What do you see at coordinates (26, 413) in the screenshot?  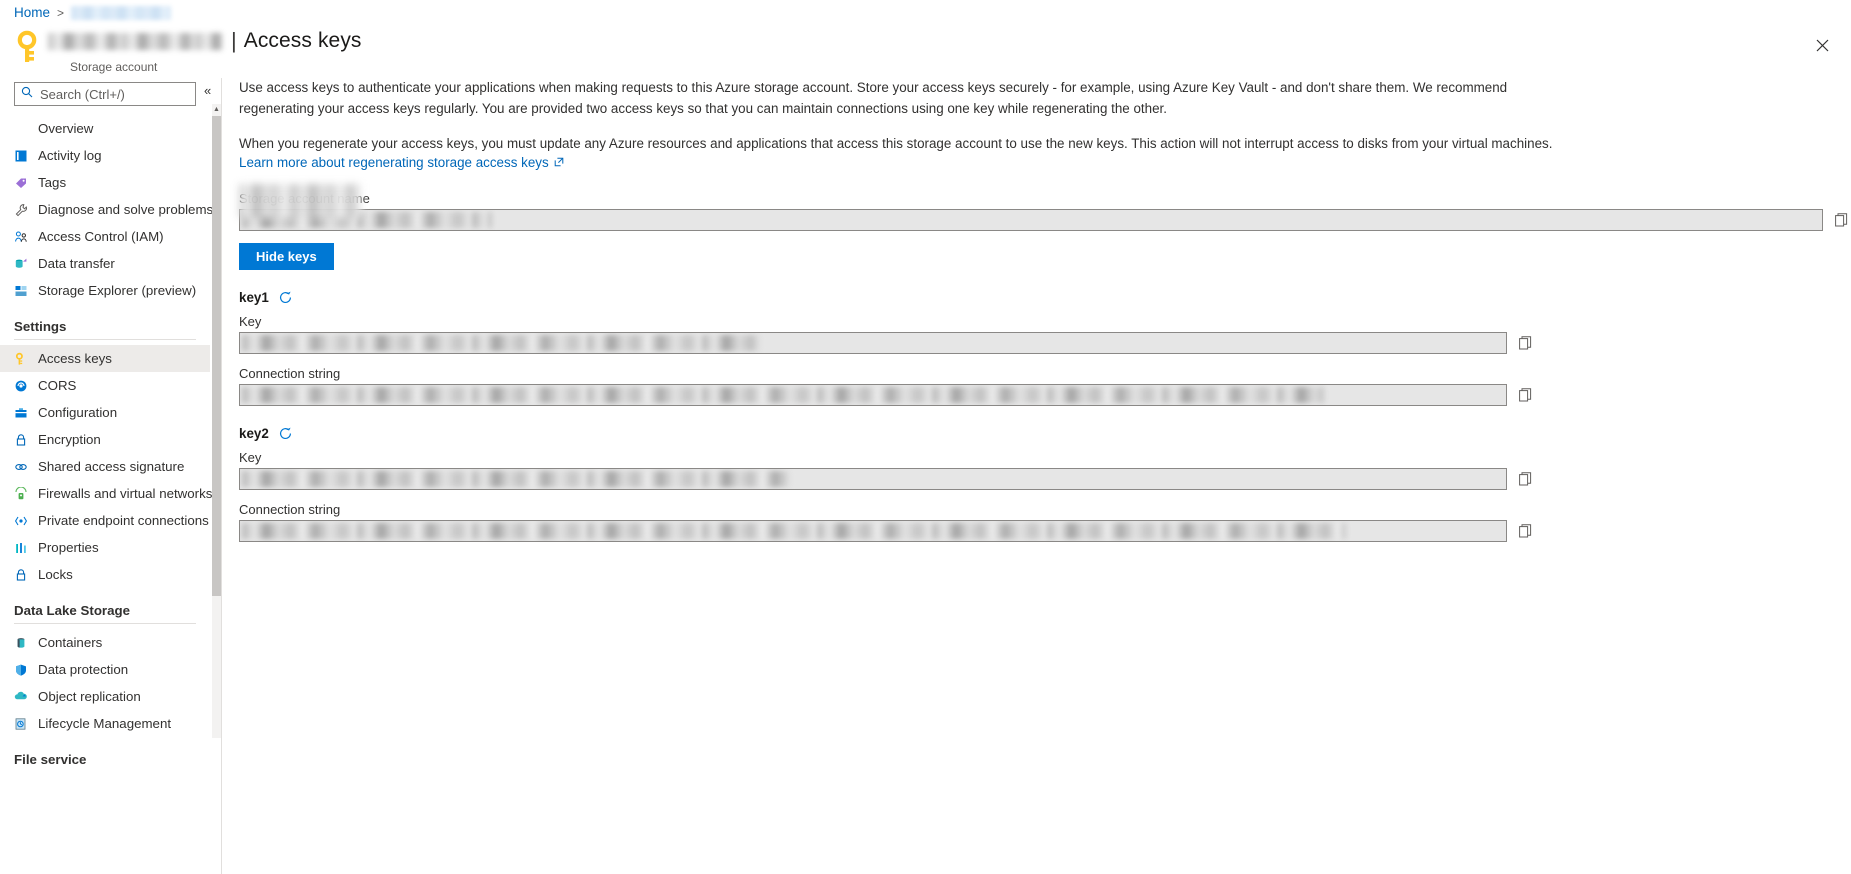 I see `configuration-icon` at bounding box center [26, 413].